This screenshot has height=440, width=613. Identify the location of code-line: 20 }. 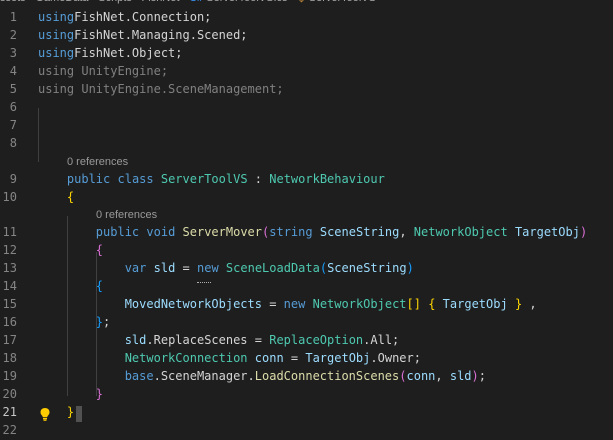
(306, 394).